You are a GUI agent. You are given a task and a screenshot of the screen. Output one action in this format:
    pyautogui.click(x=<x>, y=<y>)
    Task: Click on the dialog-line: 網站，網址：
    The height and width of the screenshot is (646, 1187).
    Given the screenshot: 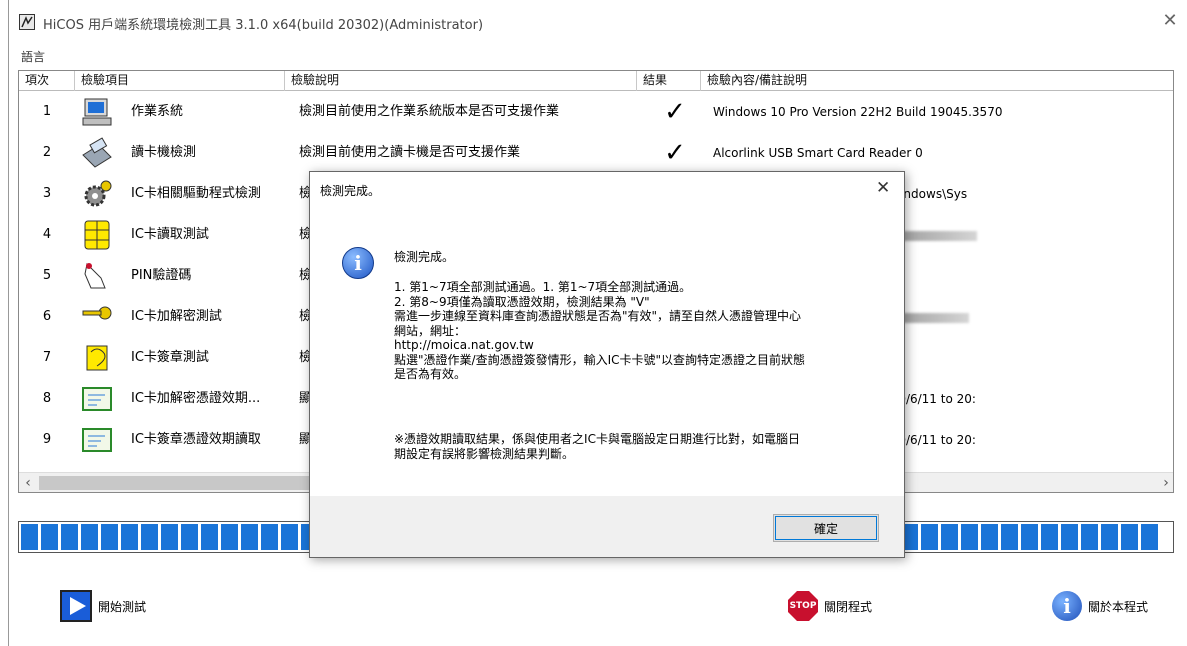 What is the action you would take?
    pyautogui.click(x=430, y=330)
    